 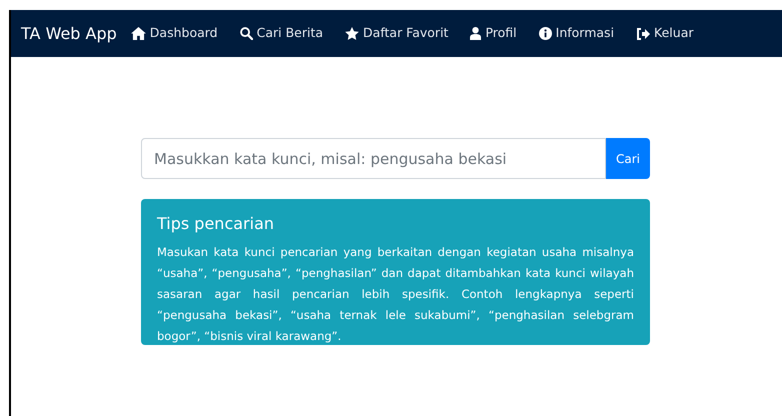 What do you see at coordinates (628, 158) in the screenshot?
I see `search-button: Cari` at bounding box center [628, 158].